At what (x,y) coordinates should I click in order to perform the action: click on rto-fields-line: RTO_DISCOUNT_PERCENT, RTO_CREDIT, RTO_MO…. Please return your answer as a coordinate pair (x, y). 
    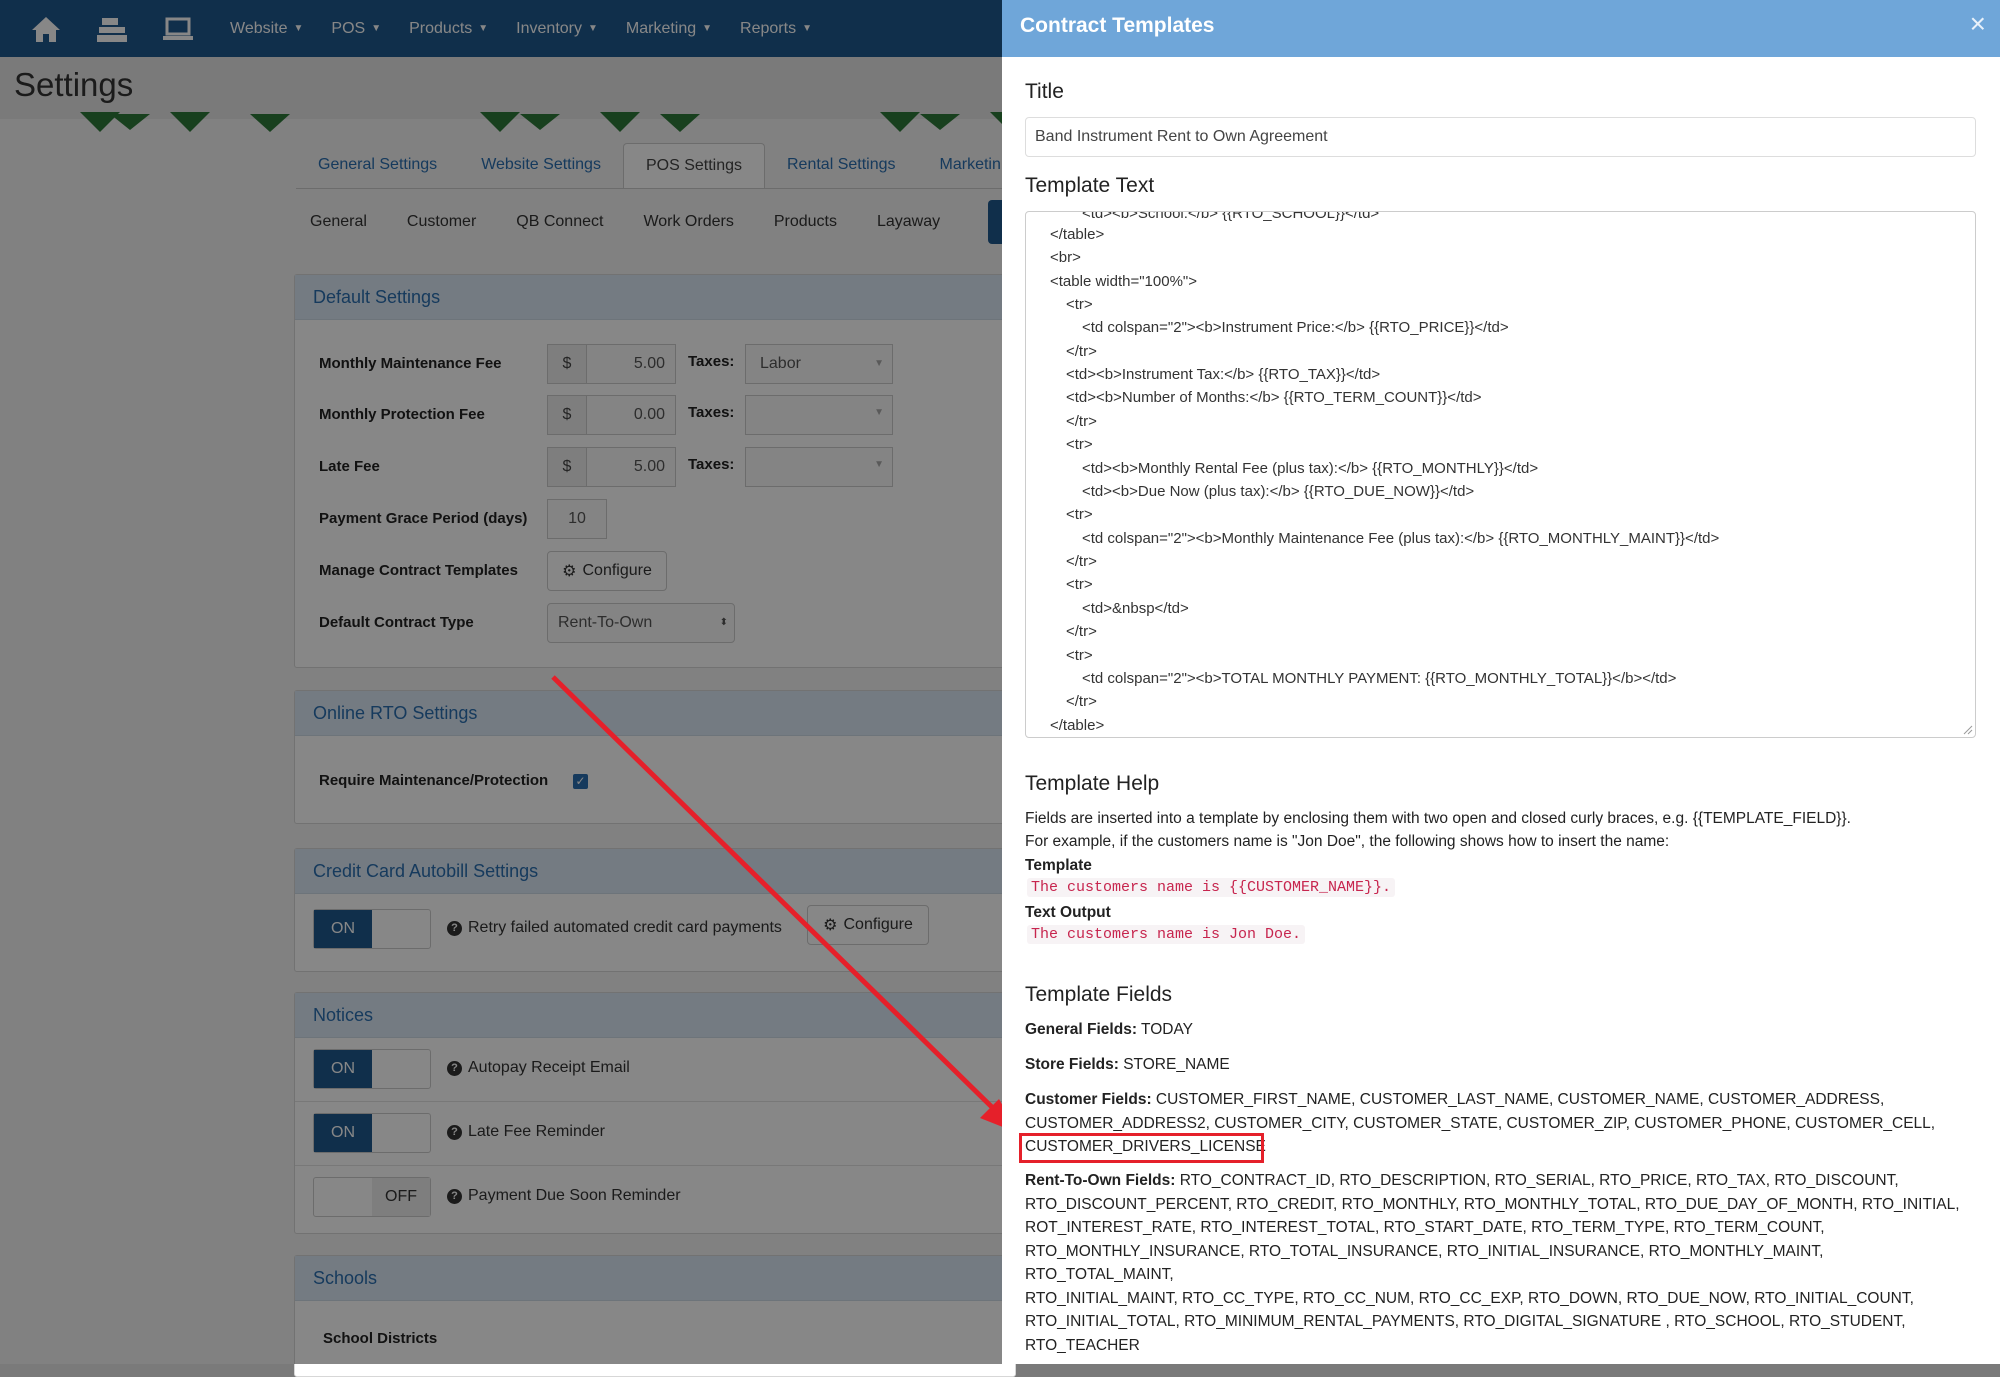
    Looking at the image, I should click on (1492, 1204).